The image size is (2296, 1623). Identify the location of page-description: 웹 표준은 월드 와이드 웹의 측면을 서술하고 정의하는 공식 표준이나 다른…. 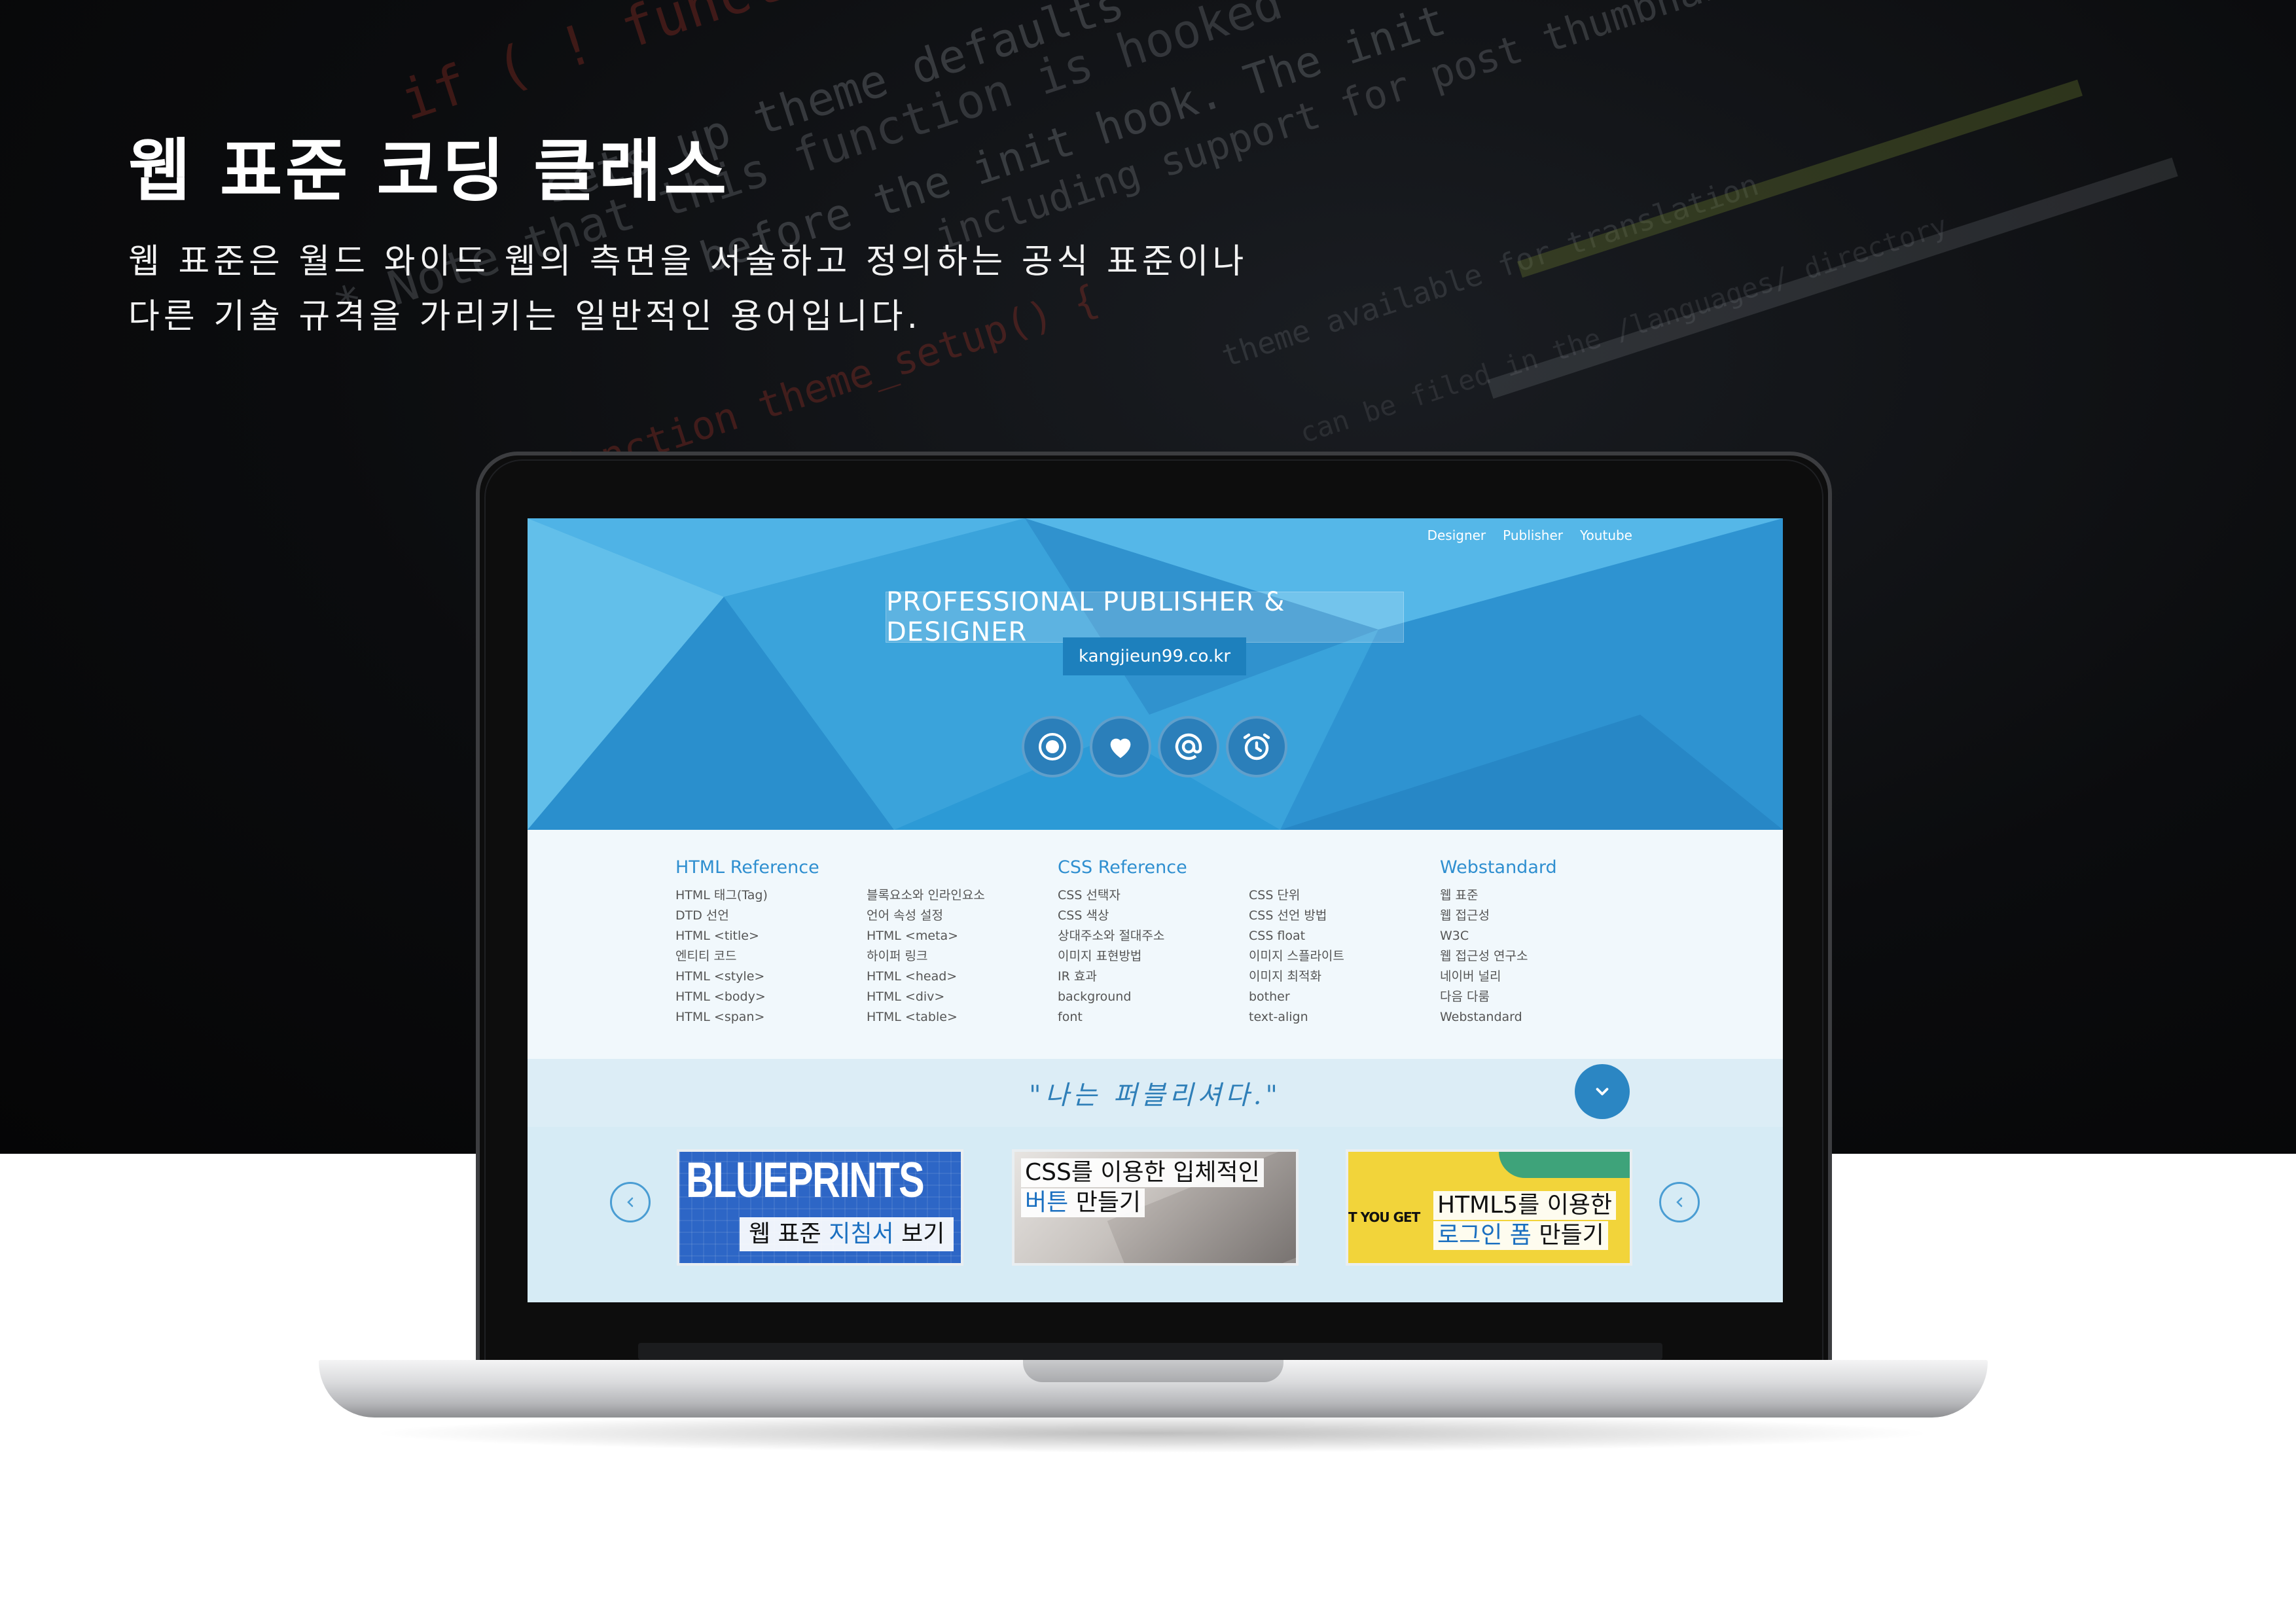
(687, 289).